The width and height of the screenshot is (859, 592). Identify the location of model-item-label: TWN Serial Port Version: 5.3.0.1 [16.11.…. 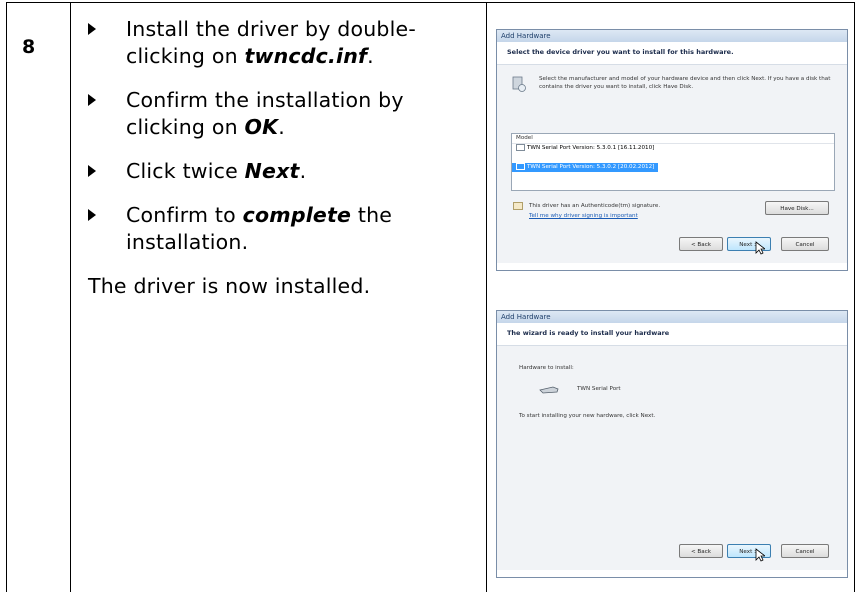
(591, 148).